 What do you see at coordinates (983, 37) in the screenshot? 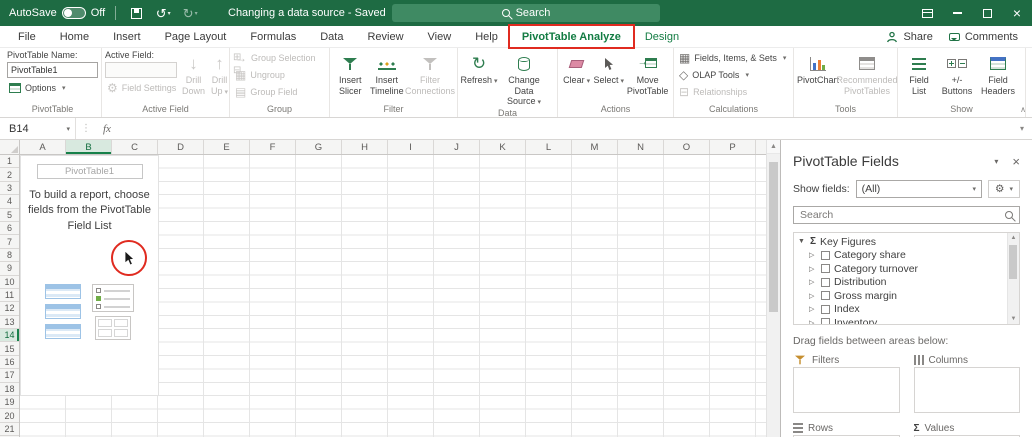
I see `comments-button: Comments` at bounding box center [983, 37].